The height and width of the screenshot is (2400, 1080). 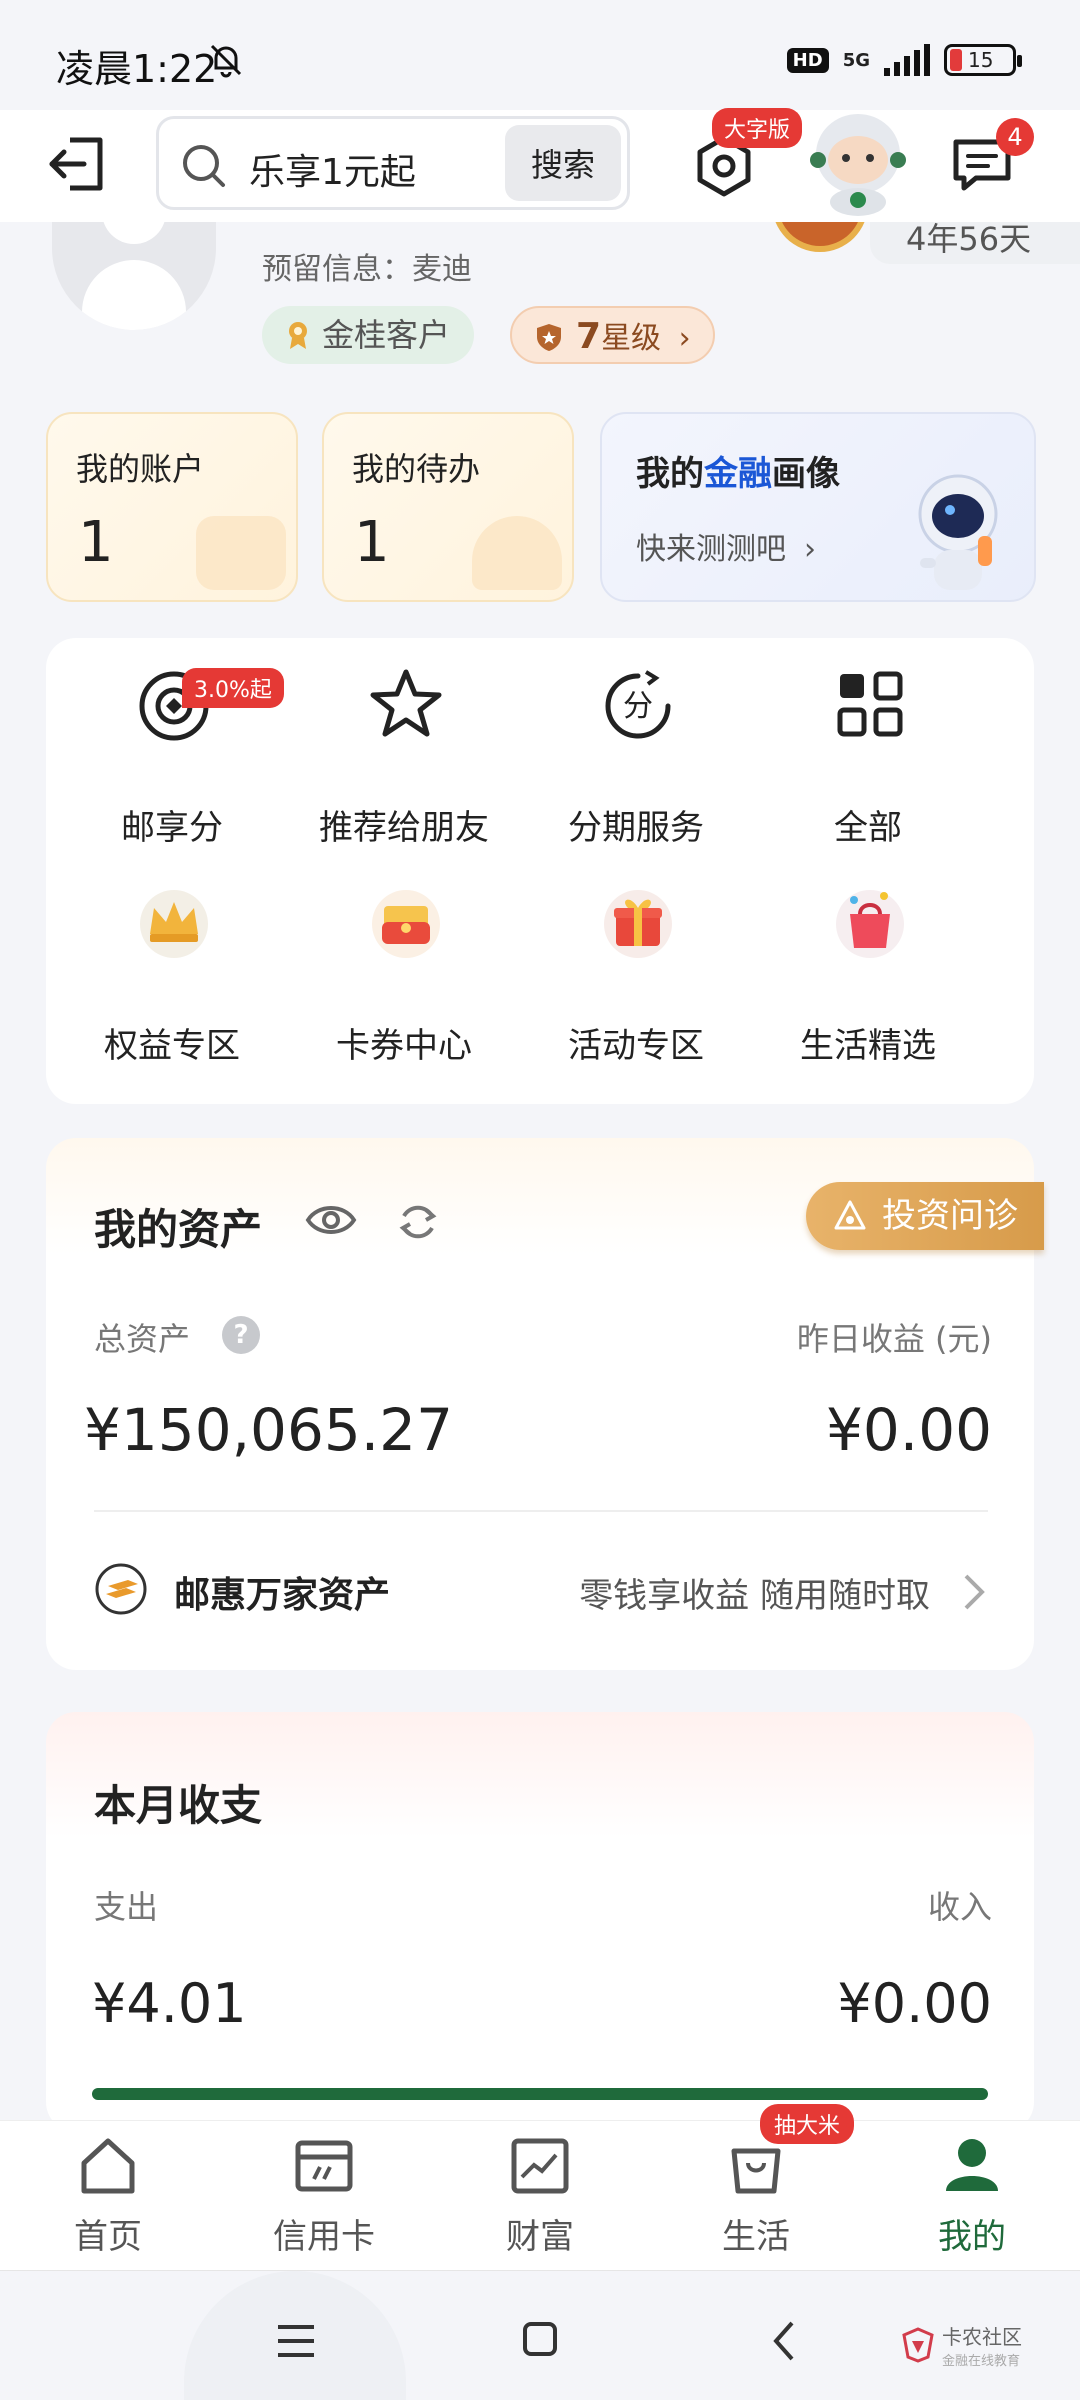 What do you see at coordinates (226, 61) in the screenshot?
I see `bell-muted-icon` at bounding box center [226, 61].